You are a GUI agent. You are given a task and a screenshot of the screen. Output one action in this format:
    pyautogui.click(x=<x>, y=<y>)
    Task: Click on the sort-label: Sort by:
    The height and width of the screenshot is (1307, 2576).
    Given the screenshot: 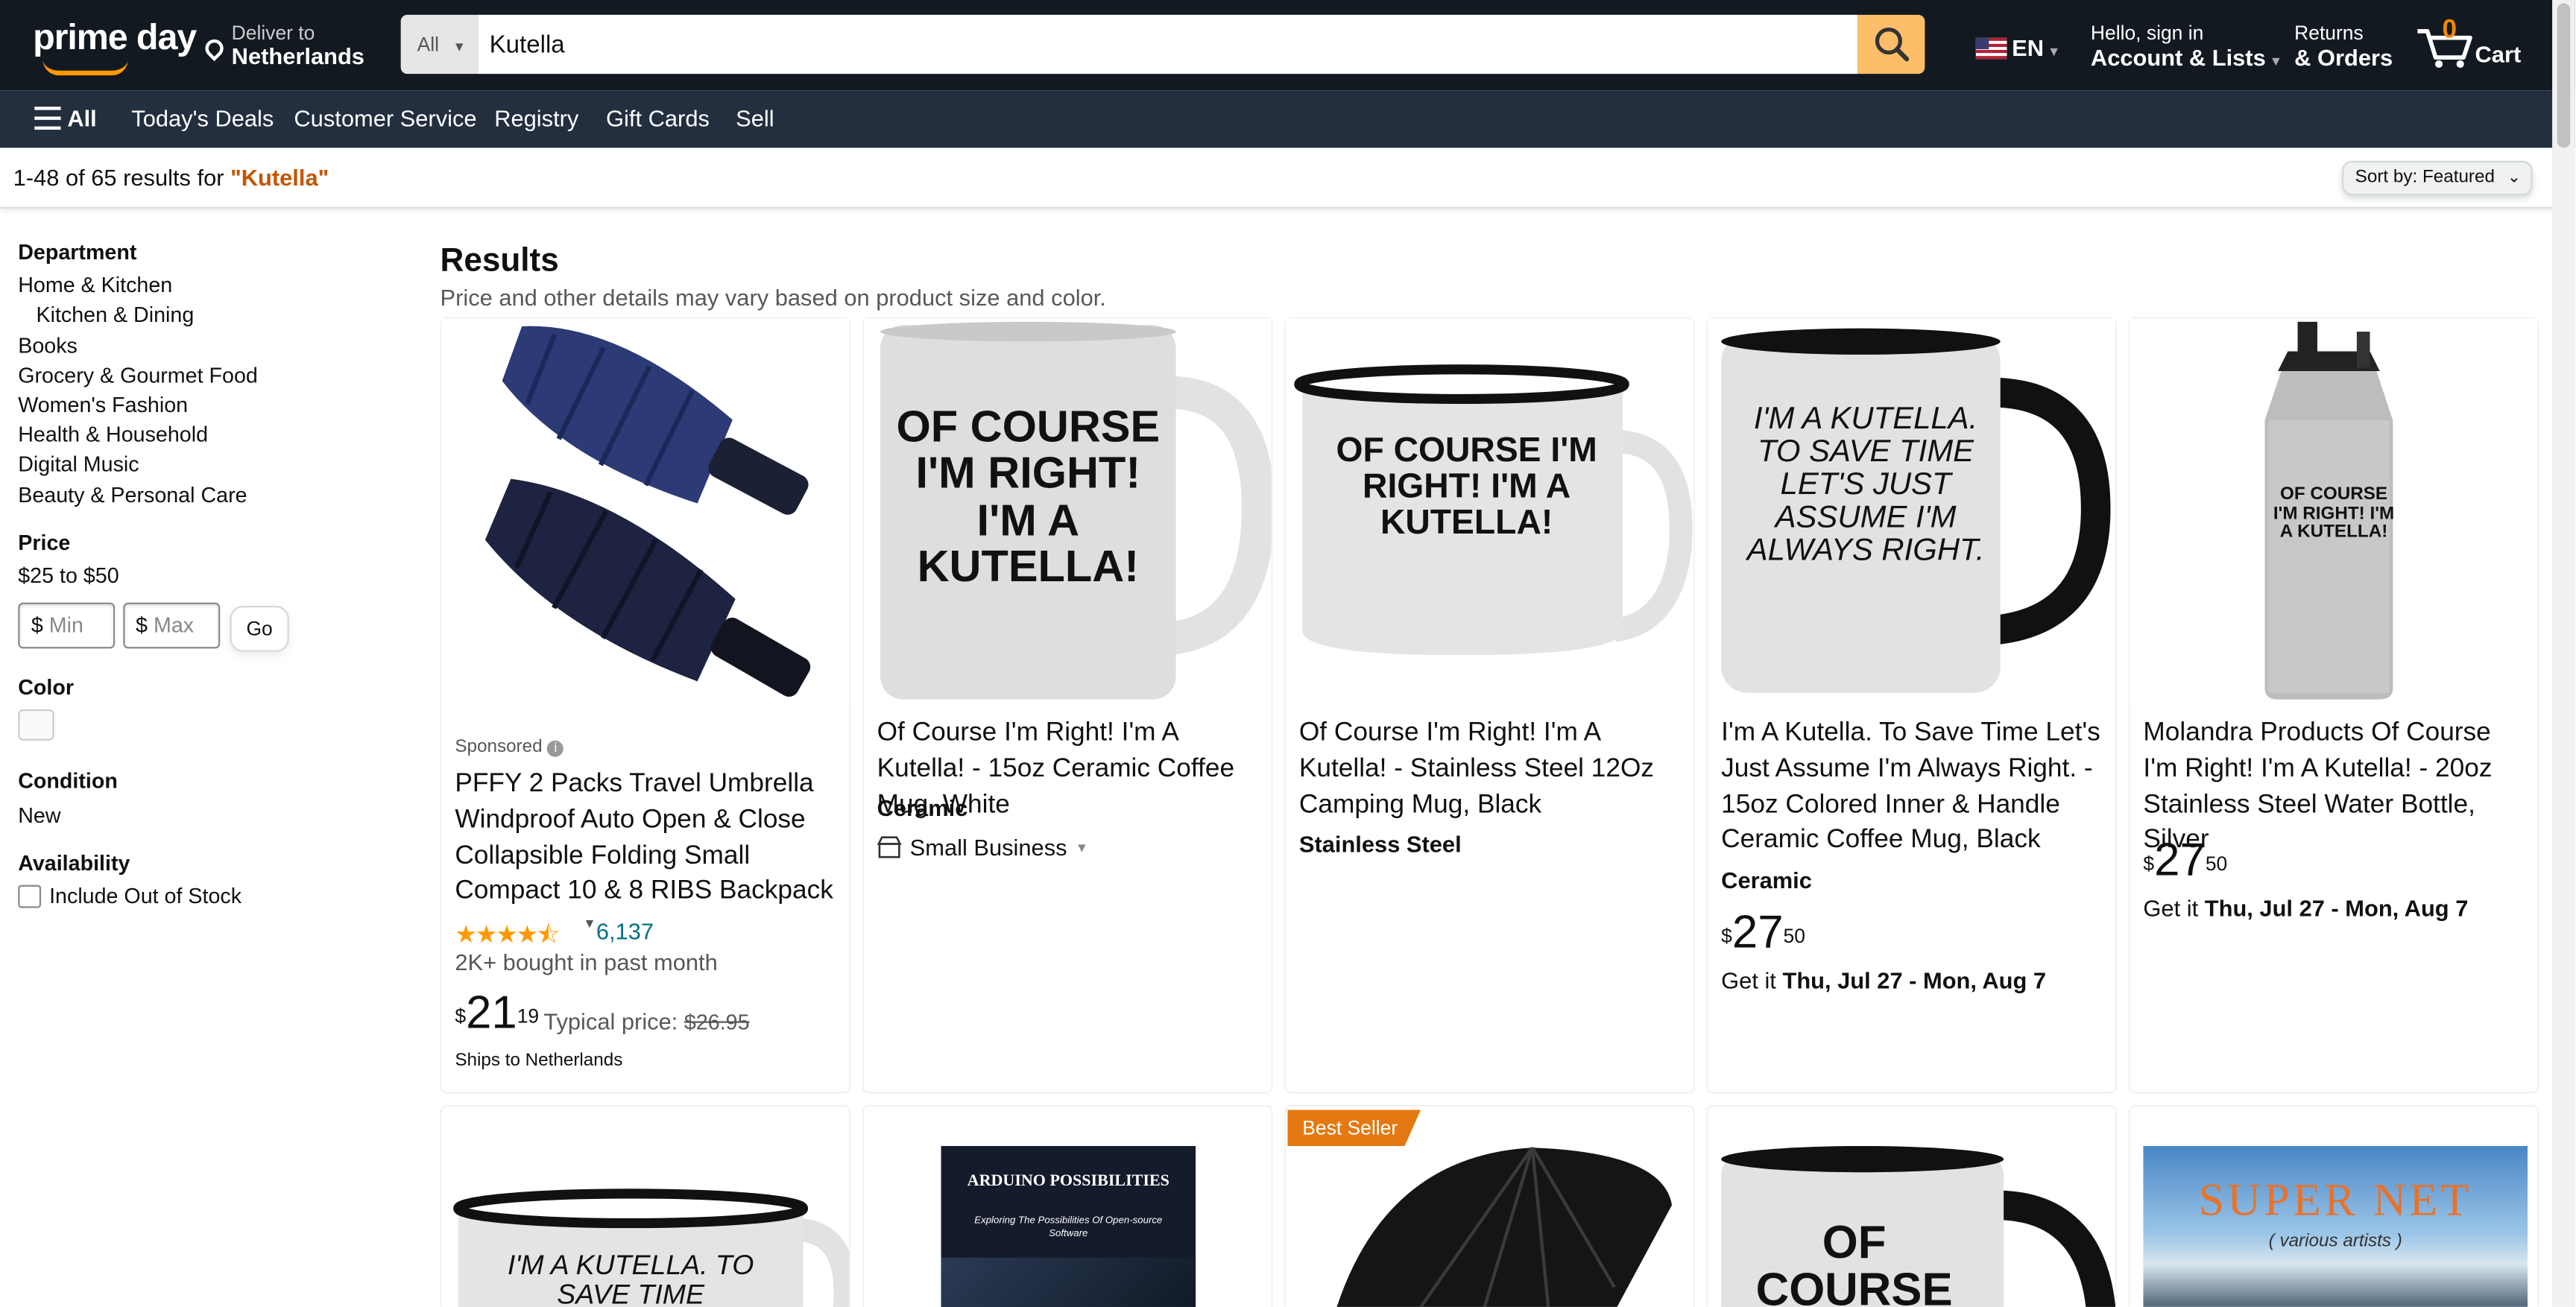 What is the action you would take?
    pyautogui.click(x=2386, y=177)
    